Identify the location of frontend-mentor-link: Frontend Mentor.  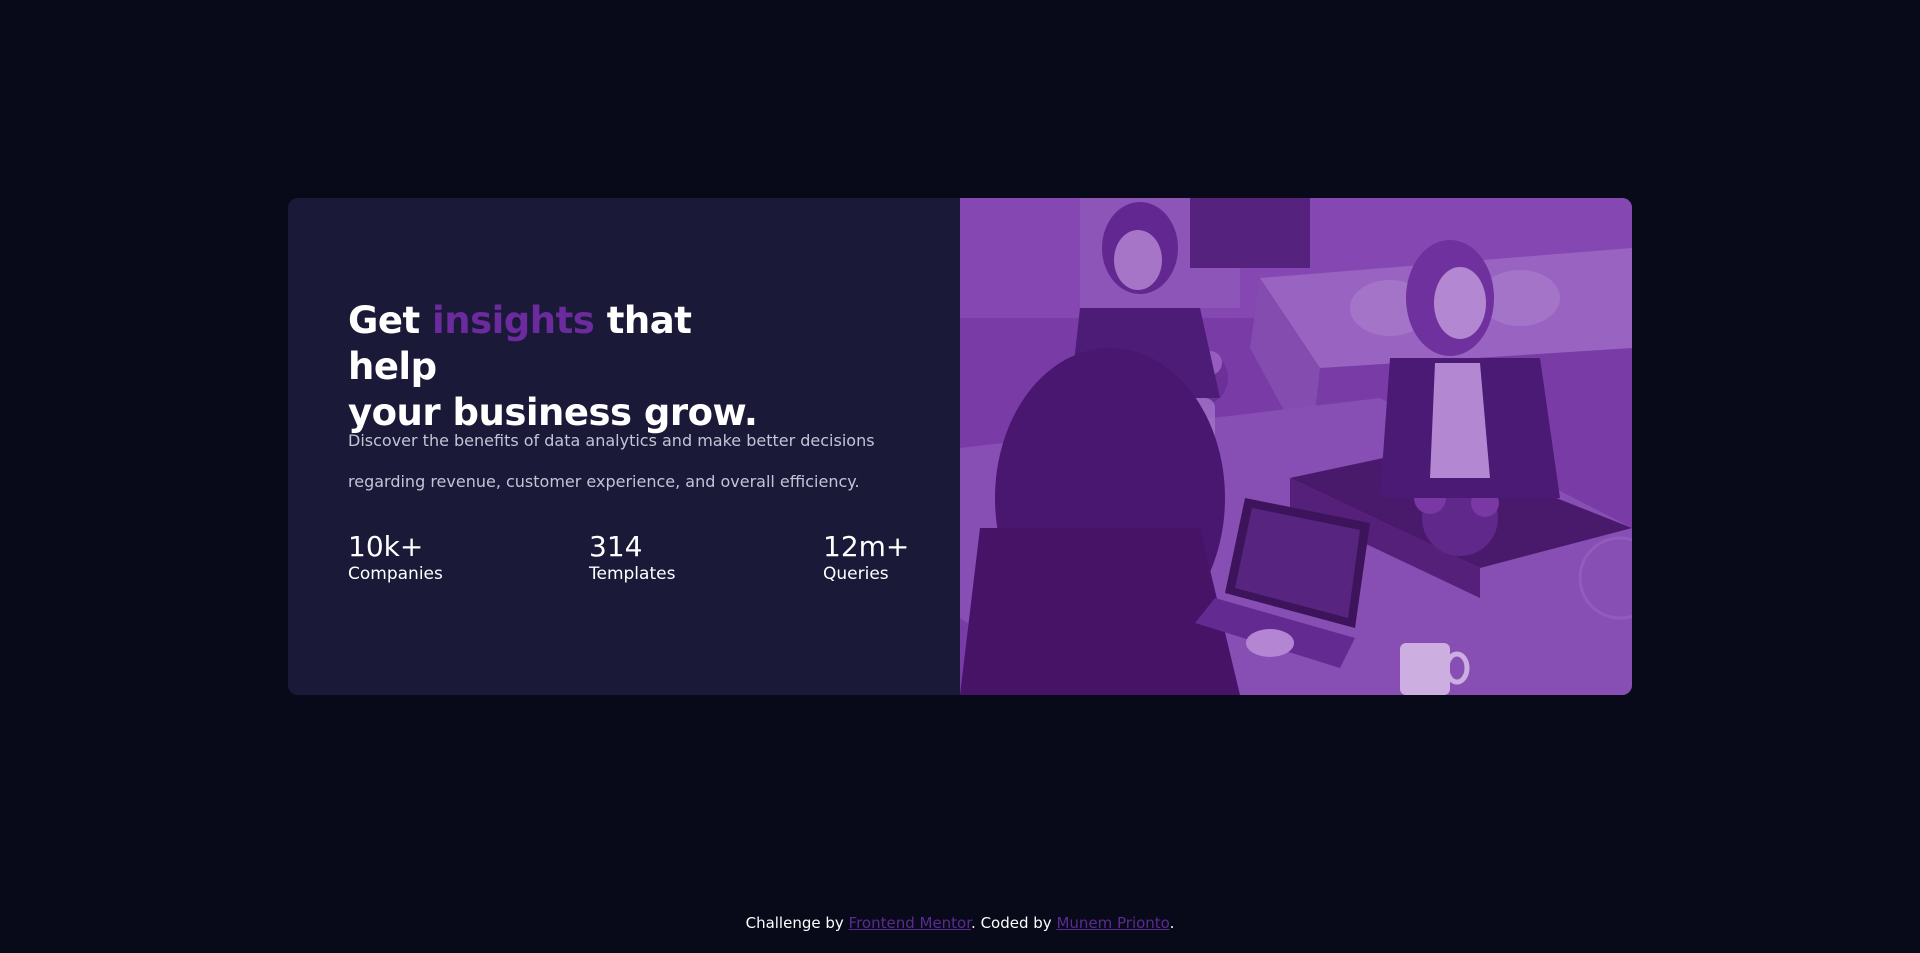
(910, 923).